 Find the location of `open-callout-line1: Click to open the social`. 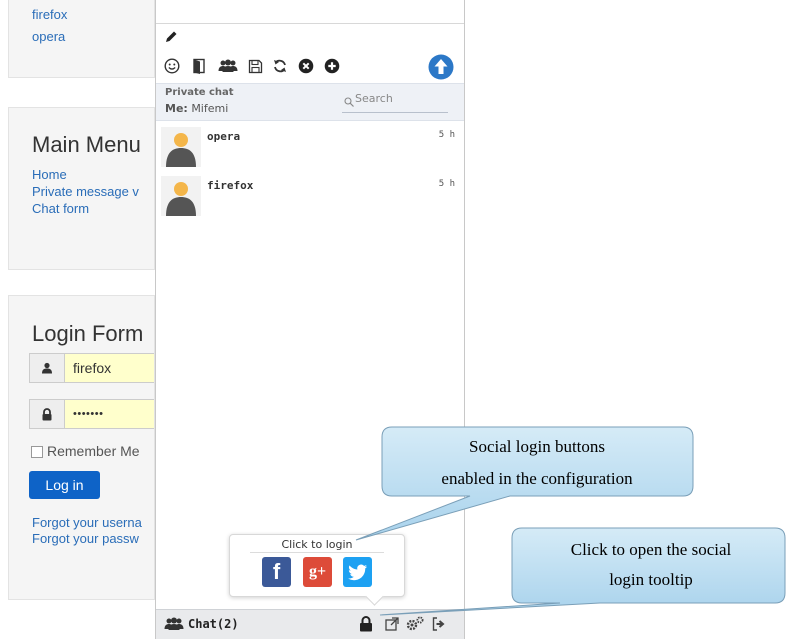

open-callout-line1: Click to open the social is located at coordinates (651, 549).